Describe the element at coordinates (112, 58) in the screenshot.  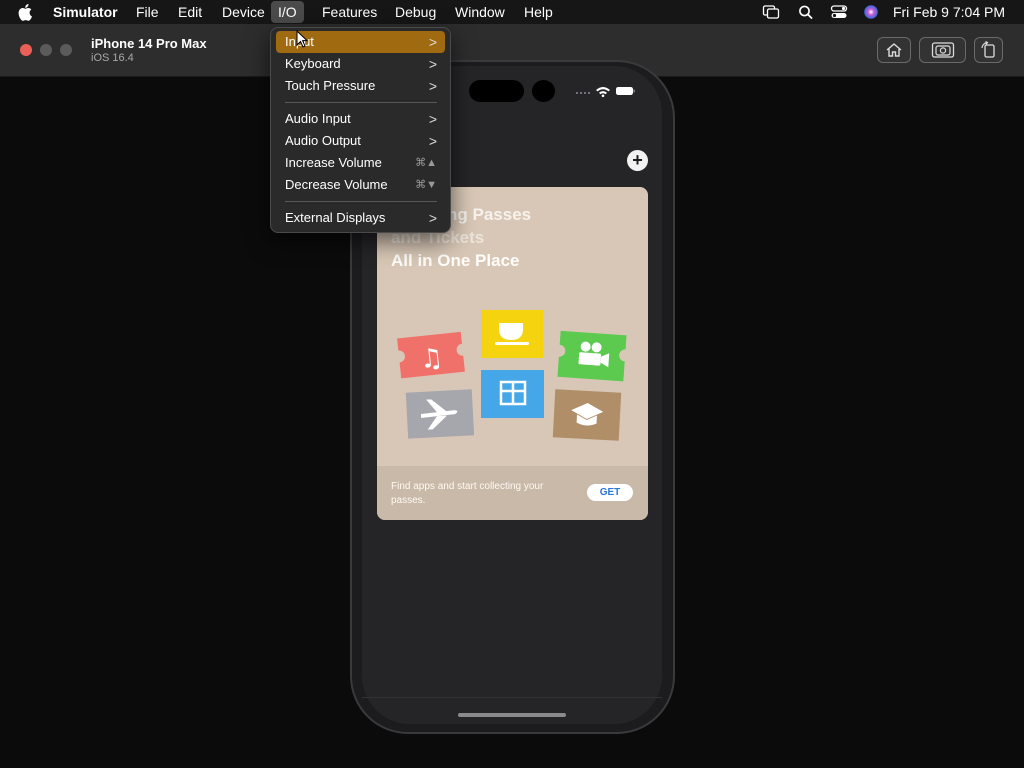
I see `os-version: iOS 16.4` at that location.